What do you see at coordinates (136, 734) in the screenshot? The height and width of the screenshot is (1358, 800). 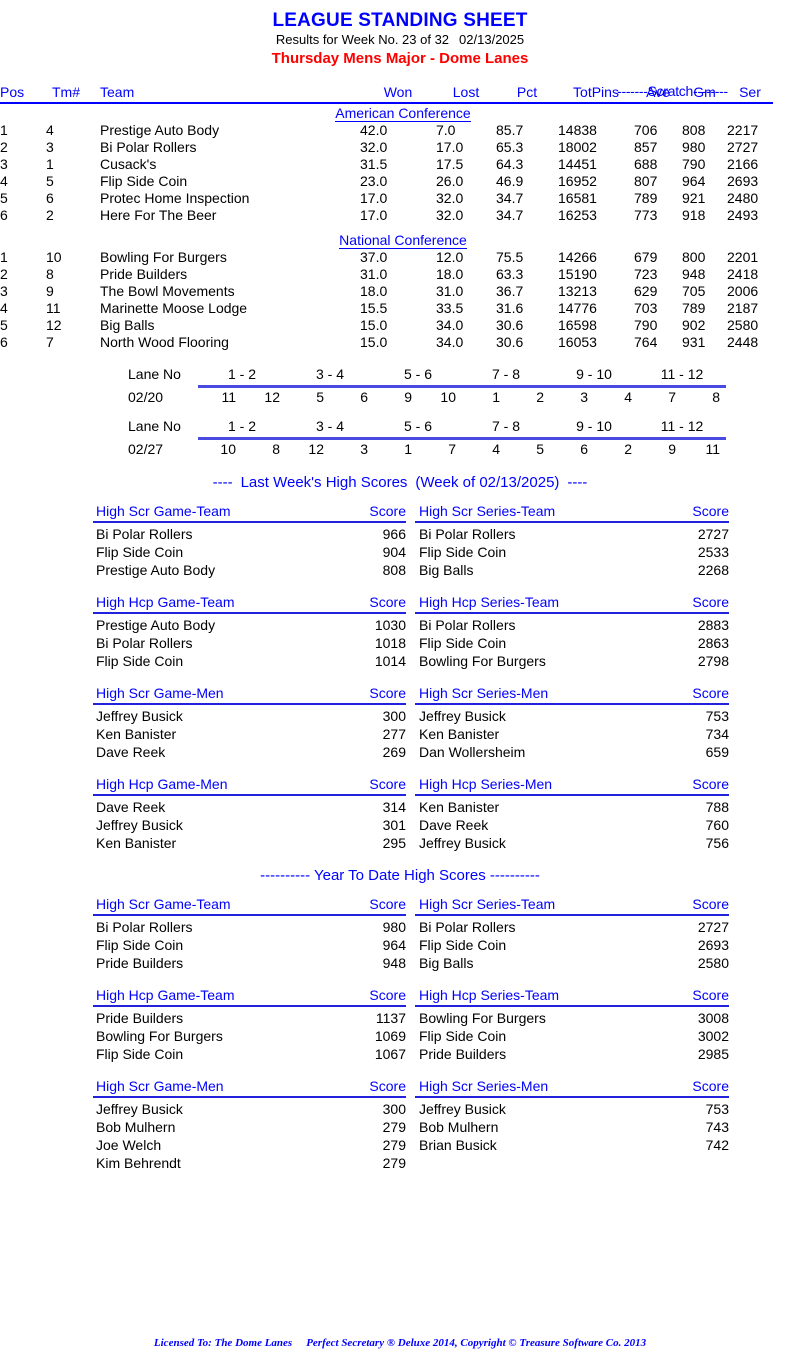 I see `high-score-left-name: Ken Banister` at bounding box center [136, 734].